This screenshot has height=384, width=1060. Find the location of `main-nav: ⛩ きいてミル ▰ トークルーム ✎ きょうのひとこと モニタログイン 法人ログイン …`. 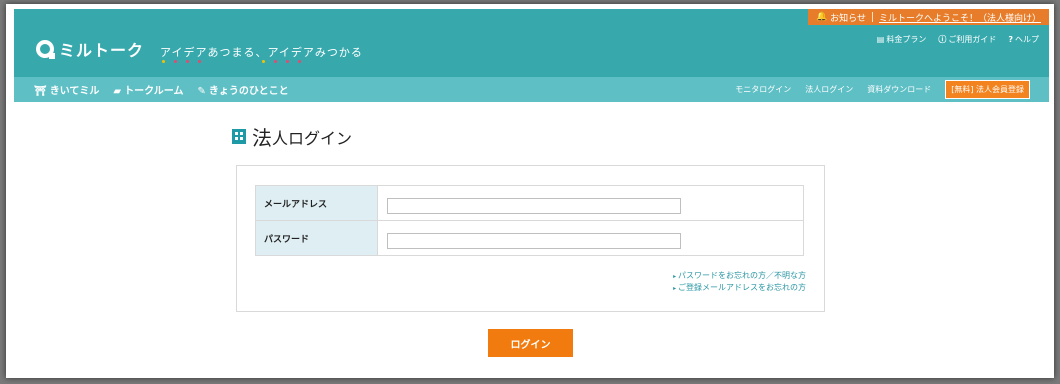

main-nav: ⛩ きいてミル ▰ トークルーム ✎ きょうのひとこと モニタログイン 法人ログイン … is located at coordinates (531, 89).